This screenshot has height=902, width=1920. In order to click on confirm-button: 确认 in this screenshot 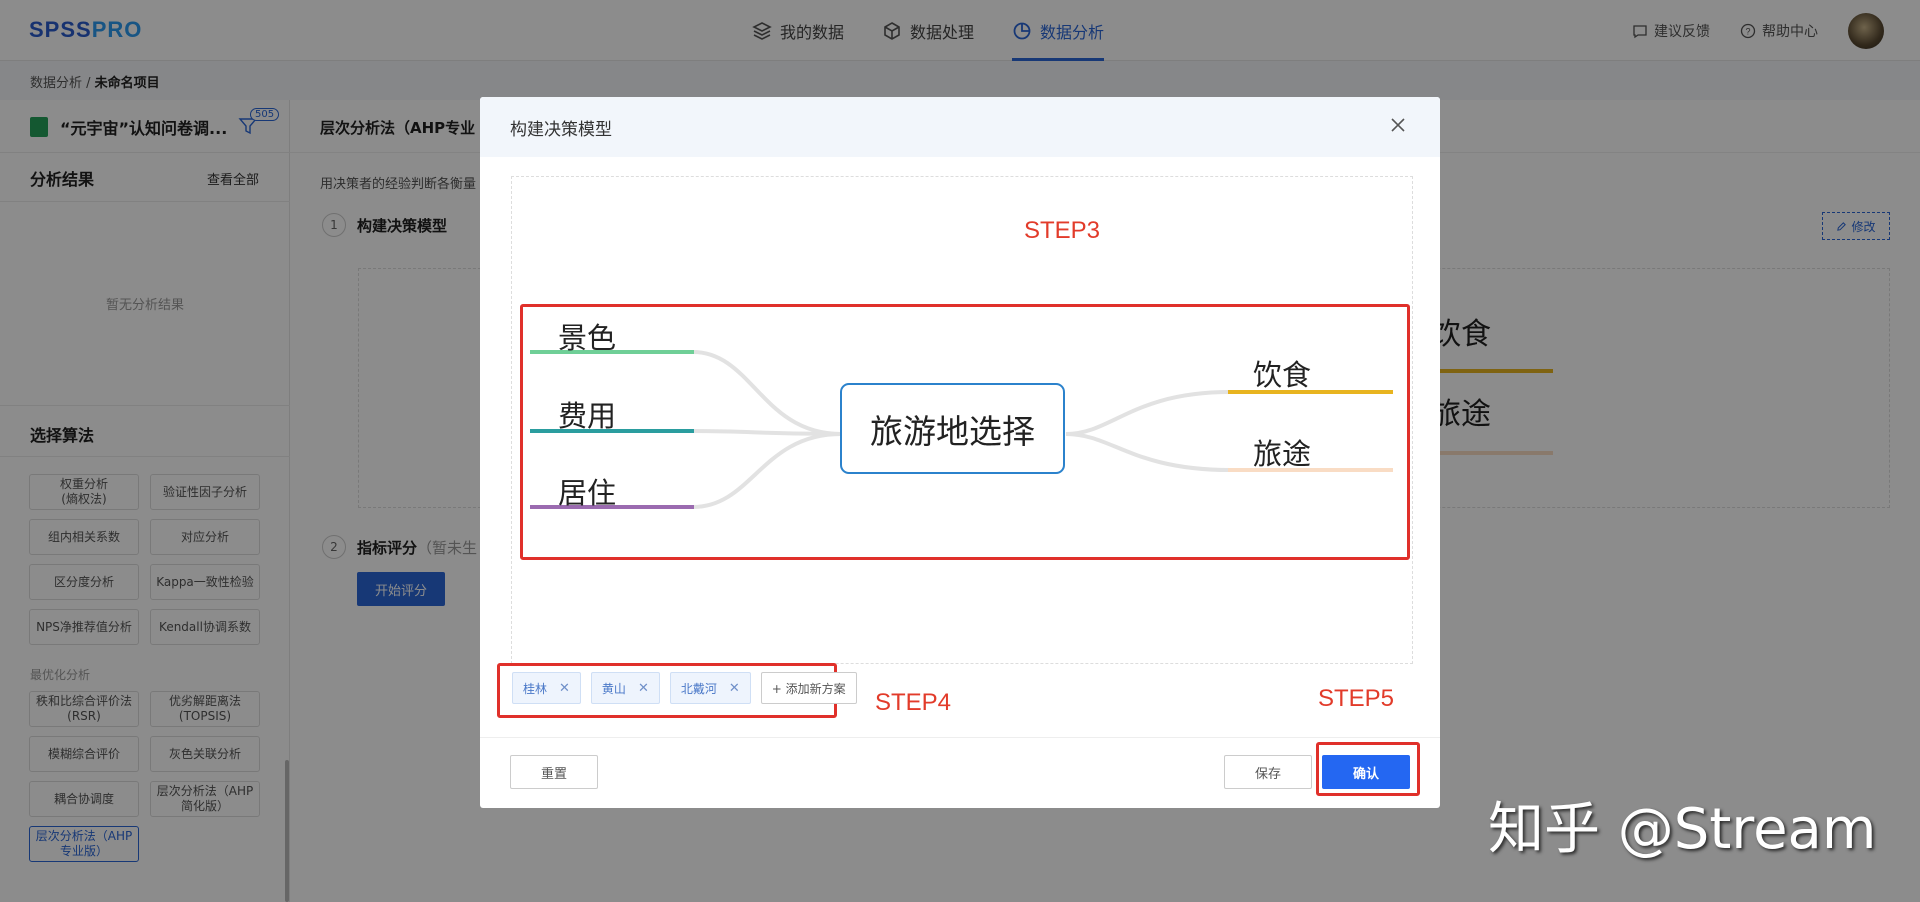, I will do `click(1366, 772)`.